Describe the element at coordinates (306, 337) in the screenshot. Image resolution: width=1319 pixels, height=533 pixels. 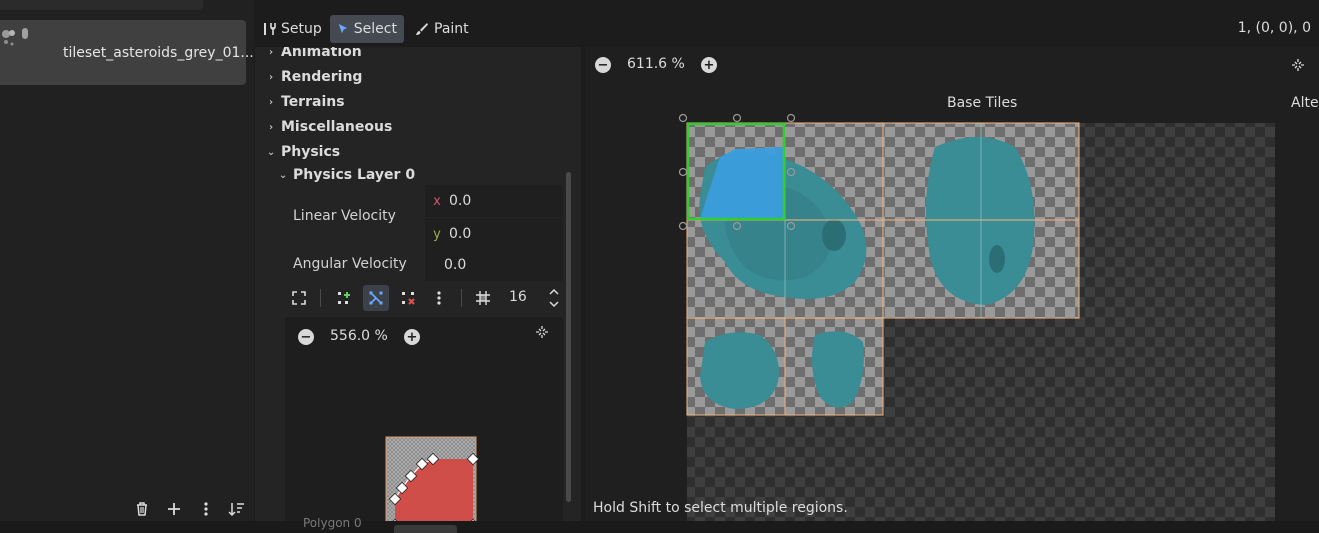
I see `zoom-out-icon: −` at that location.